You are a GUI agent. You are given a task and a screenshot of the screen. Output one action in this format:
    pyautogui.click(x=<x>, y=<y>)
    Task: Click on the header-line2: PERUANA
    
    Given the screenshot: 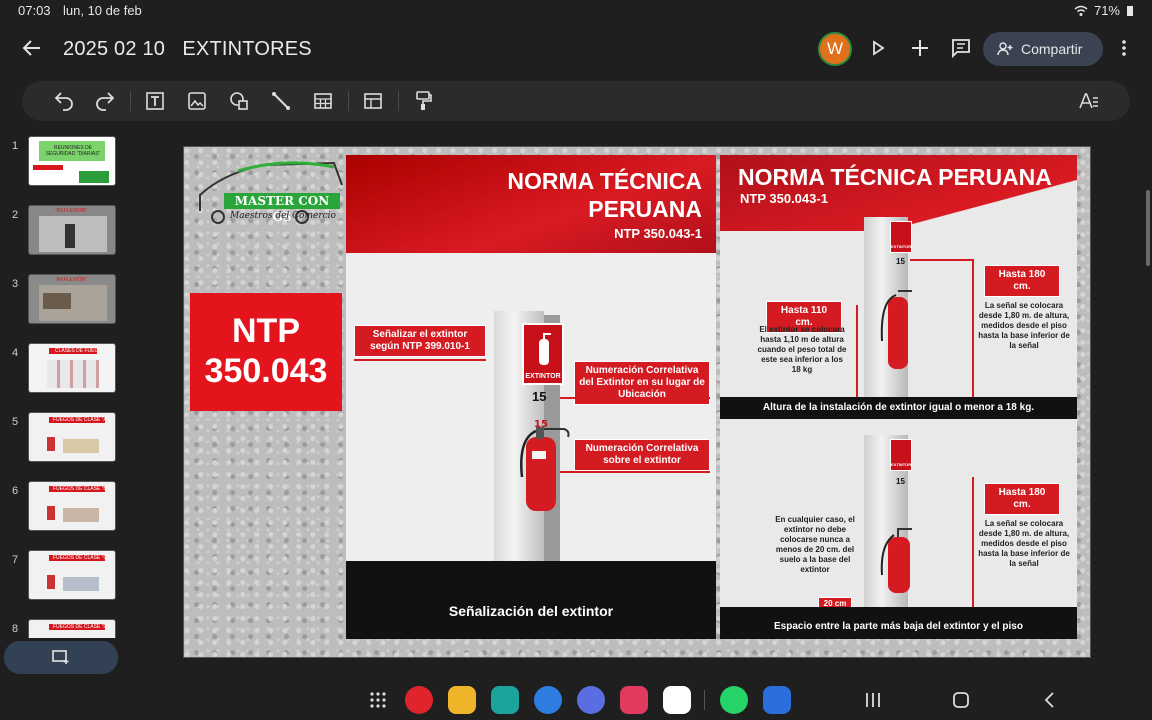 What is the action you would take?
    pyautogui.click(x=645, y=209)
    